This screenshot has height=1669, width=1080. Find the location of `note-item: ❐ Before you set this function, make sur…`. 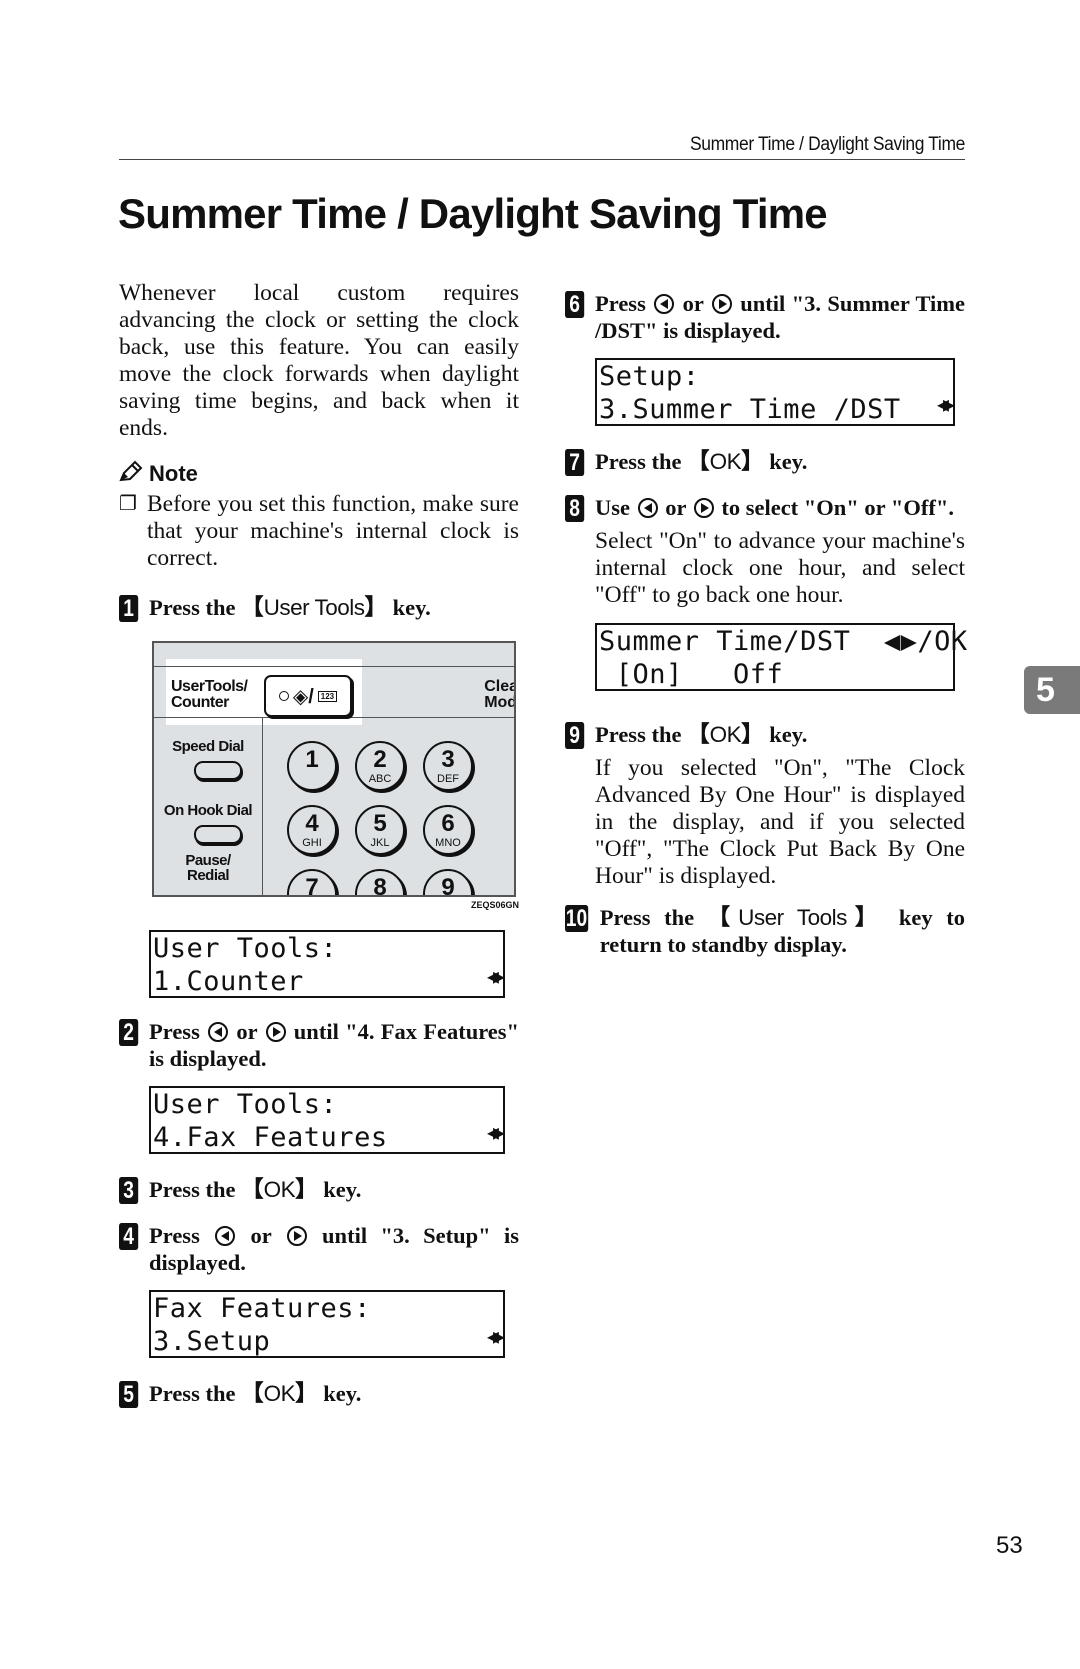

note-item: ❐ Before you set this function, make sur… is located at coordinates (319, 531).